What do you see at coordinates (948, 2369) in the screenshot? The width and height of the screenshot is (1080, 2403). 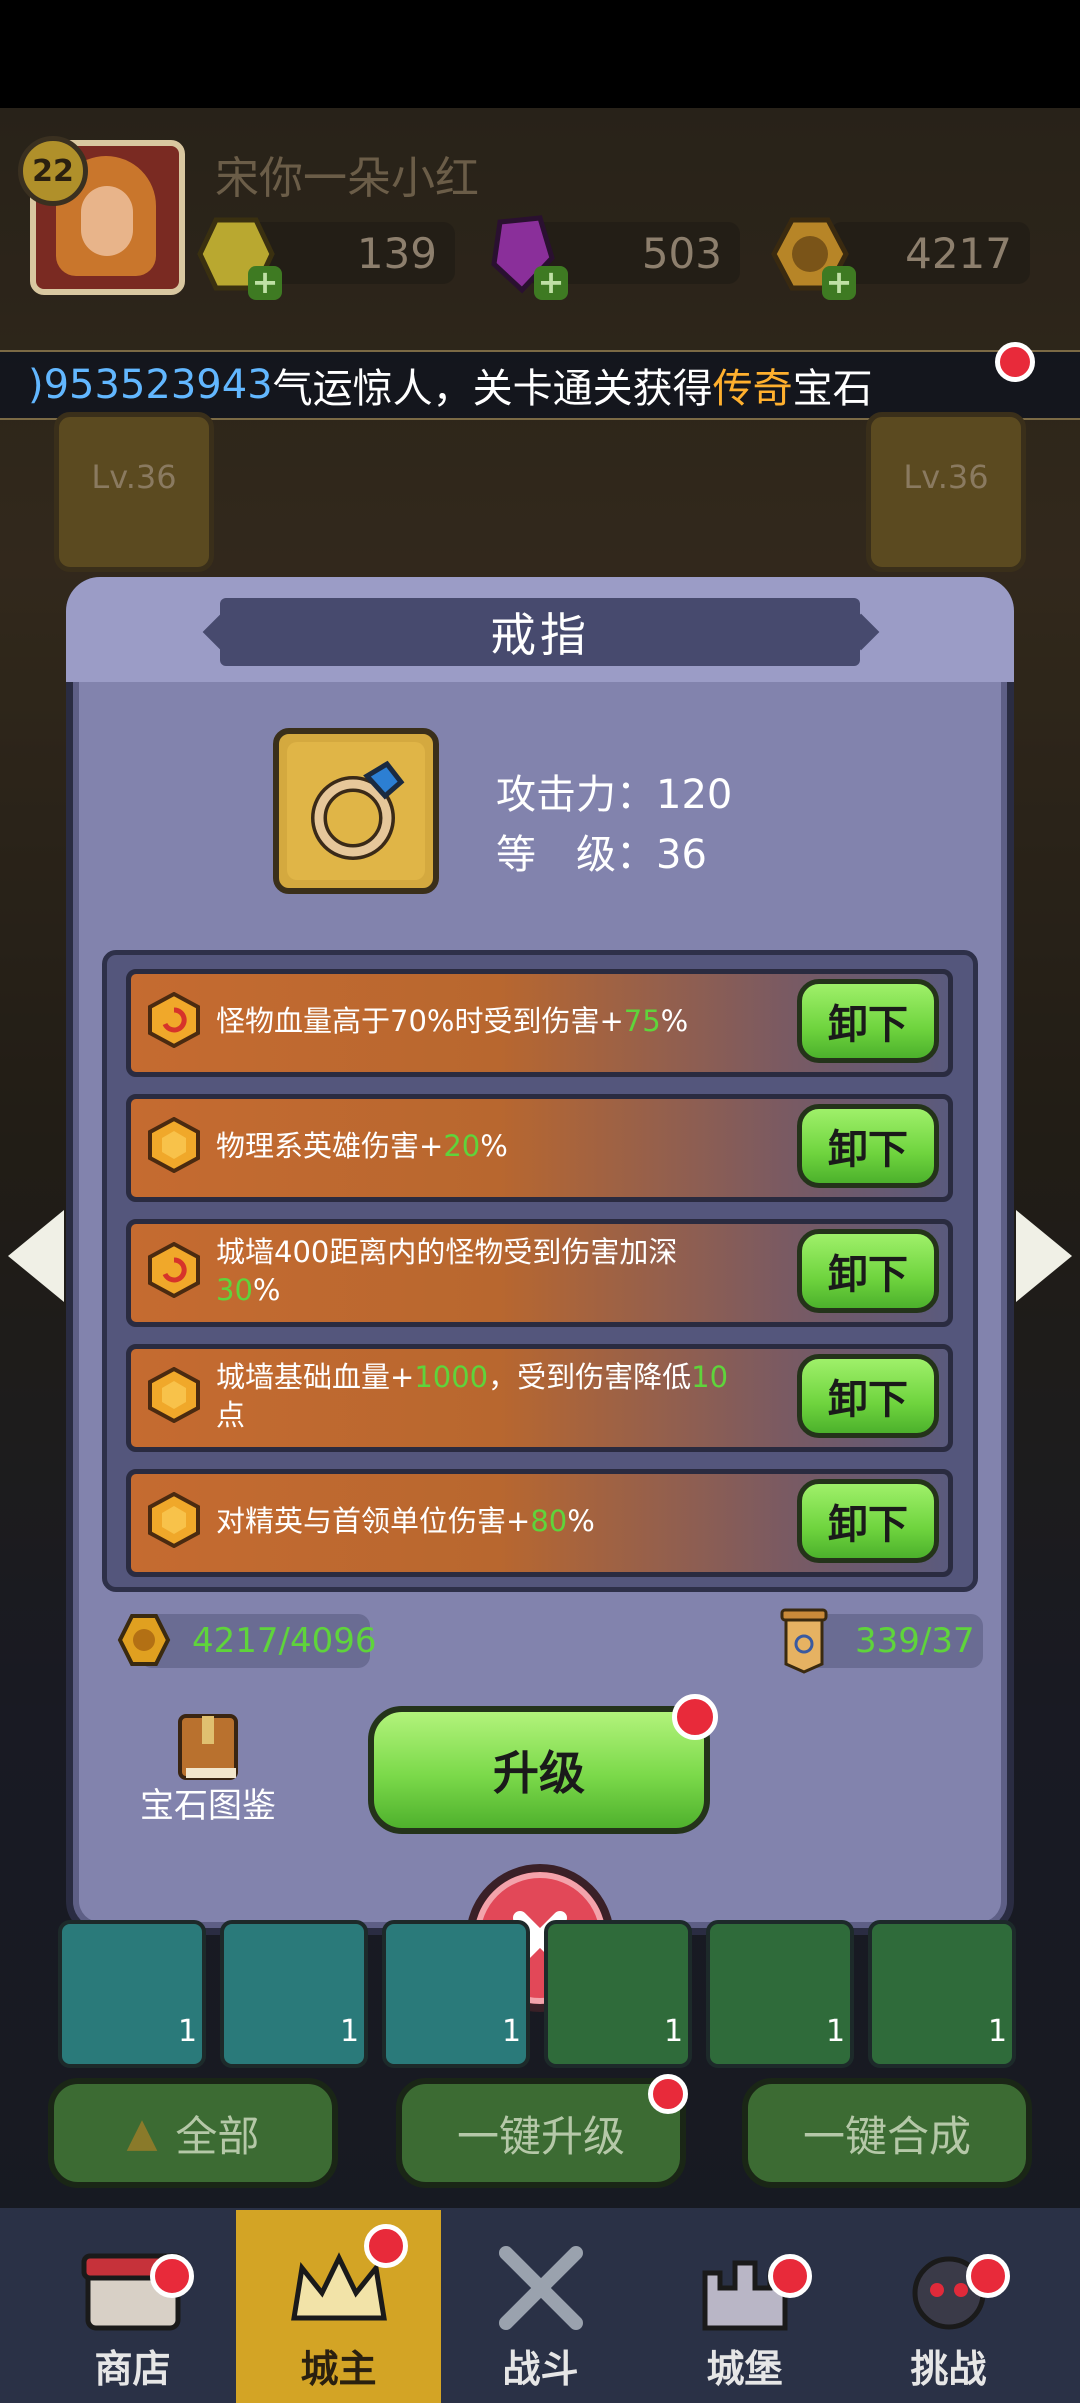 I see `nav-challenge-label: 挑战` at bounding box center [948, 2369].